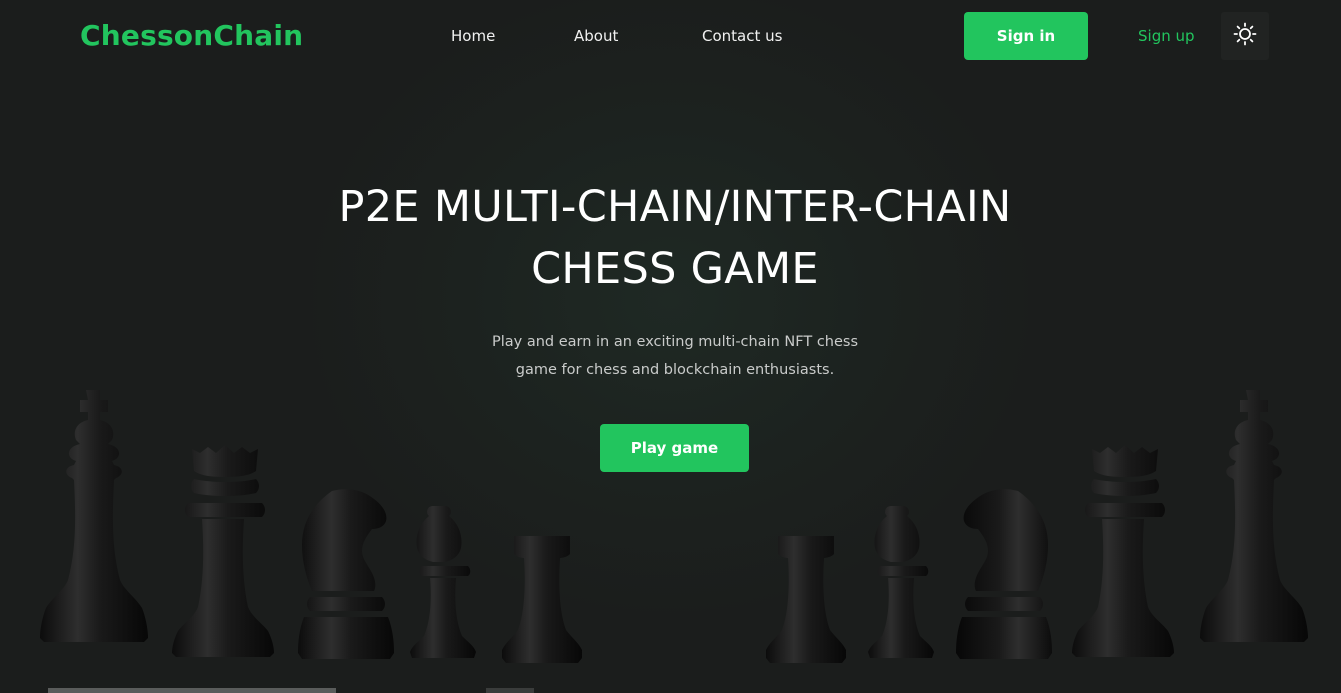 The width and height of the screenshot is (1341, 693). What do you see at coordinates (510, 690) in the screenshot?
I see `scroll-hint-strip-small` at bounding box center [510, 690].